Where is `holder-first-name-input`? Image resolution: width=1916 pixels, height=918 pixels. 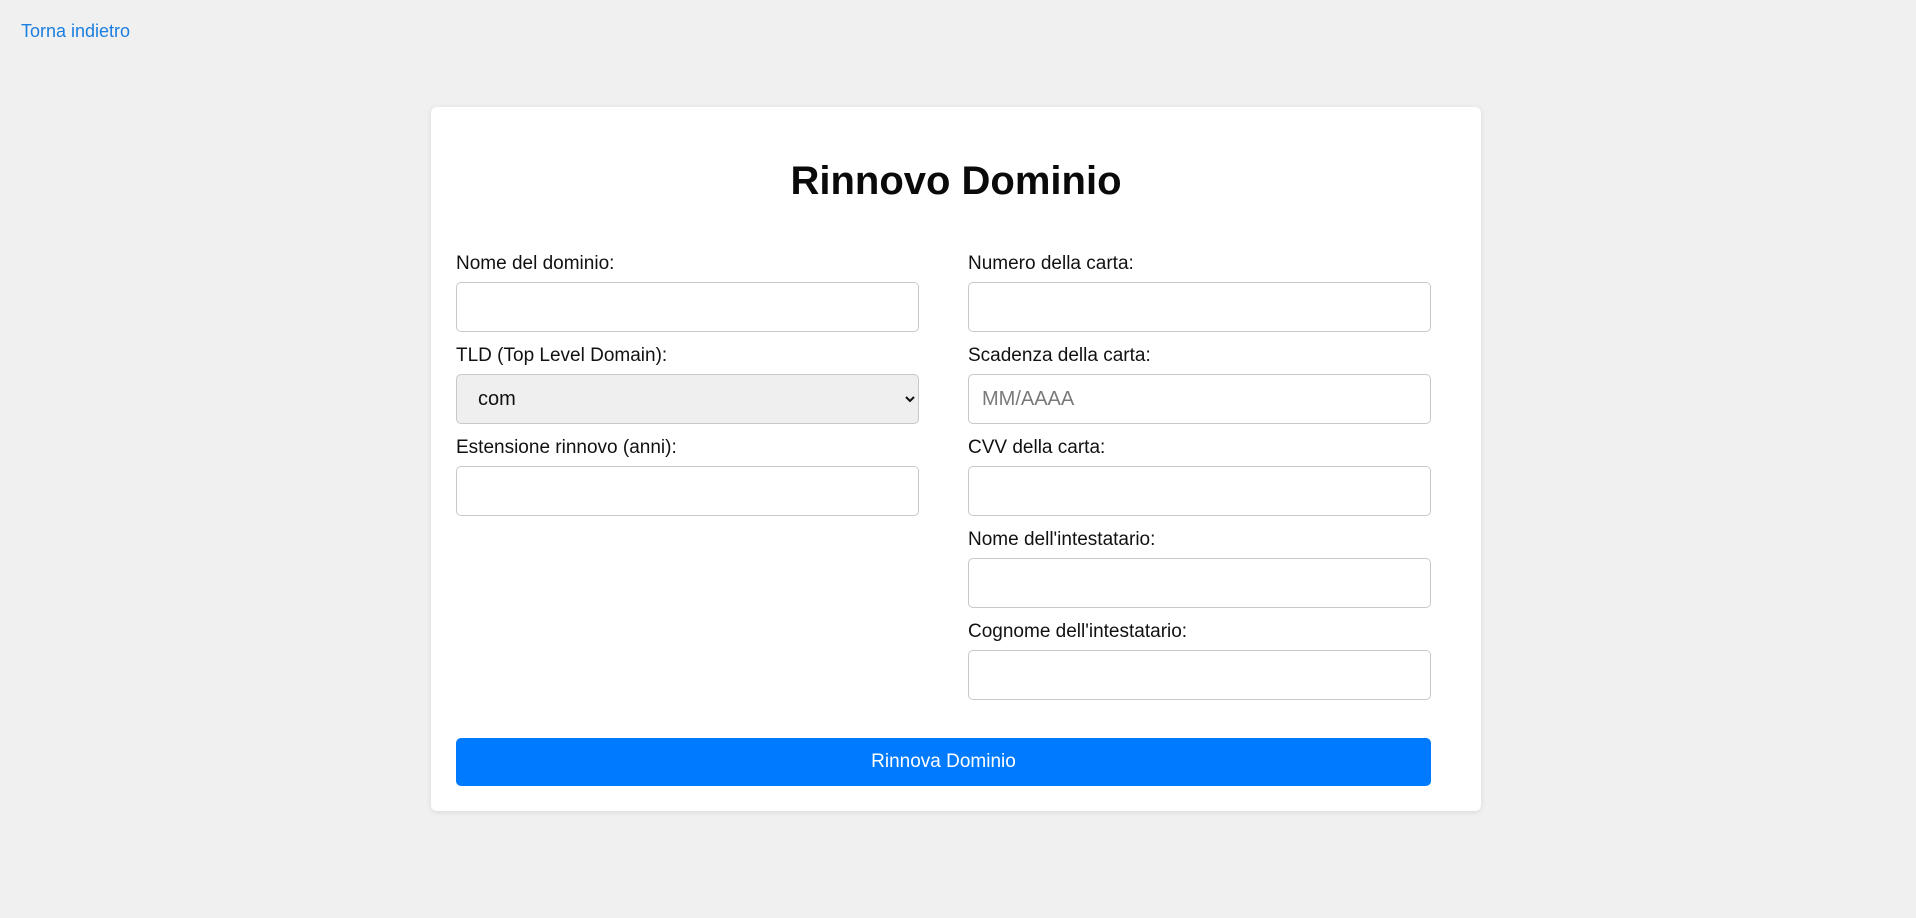
holder-first-name-input is located at coordinates (1199, 583).